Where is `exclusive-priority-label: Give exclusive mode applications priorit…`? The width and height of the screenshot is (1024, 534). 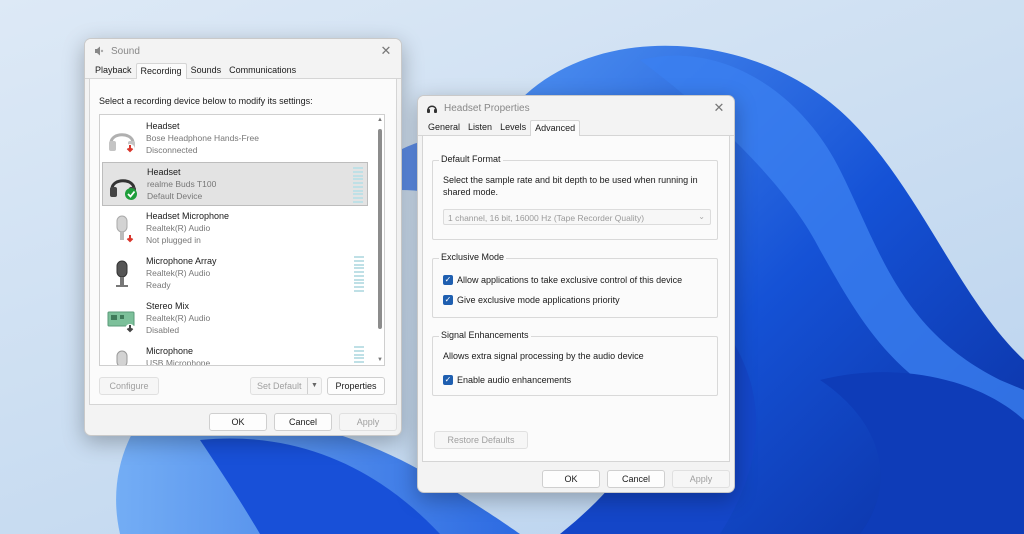
exclusive-priority-label: Give exclusive mode applications priorit… is located at coordinates (538, 300).